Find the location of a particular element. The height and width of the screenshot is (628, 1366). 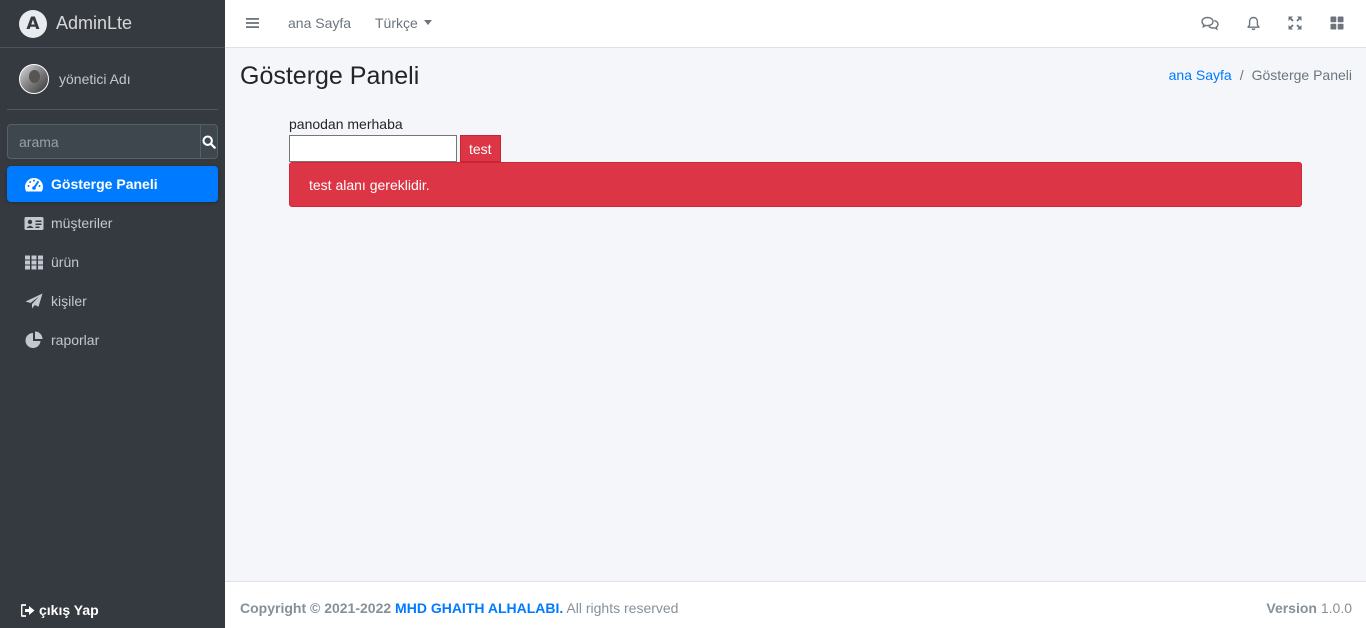

table-grid-icon is located at coordinates (34, 262).